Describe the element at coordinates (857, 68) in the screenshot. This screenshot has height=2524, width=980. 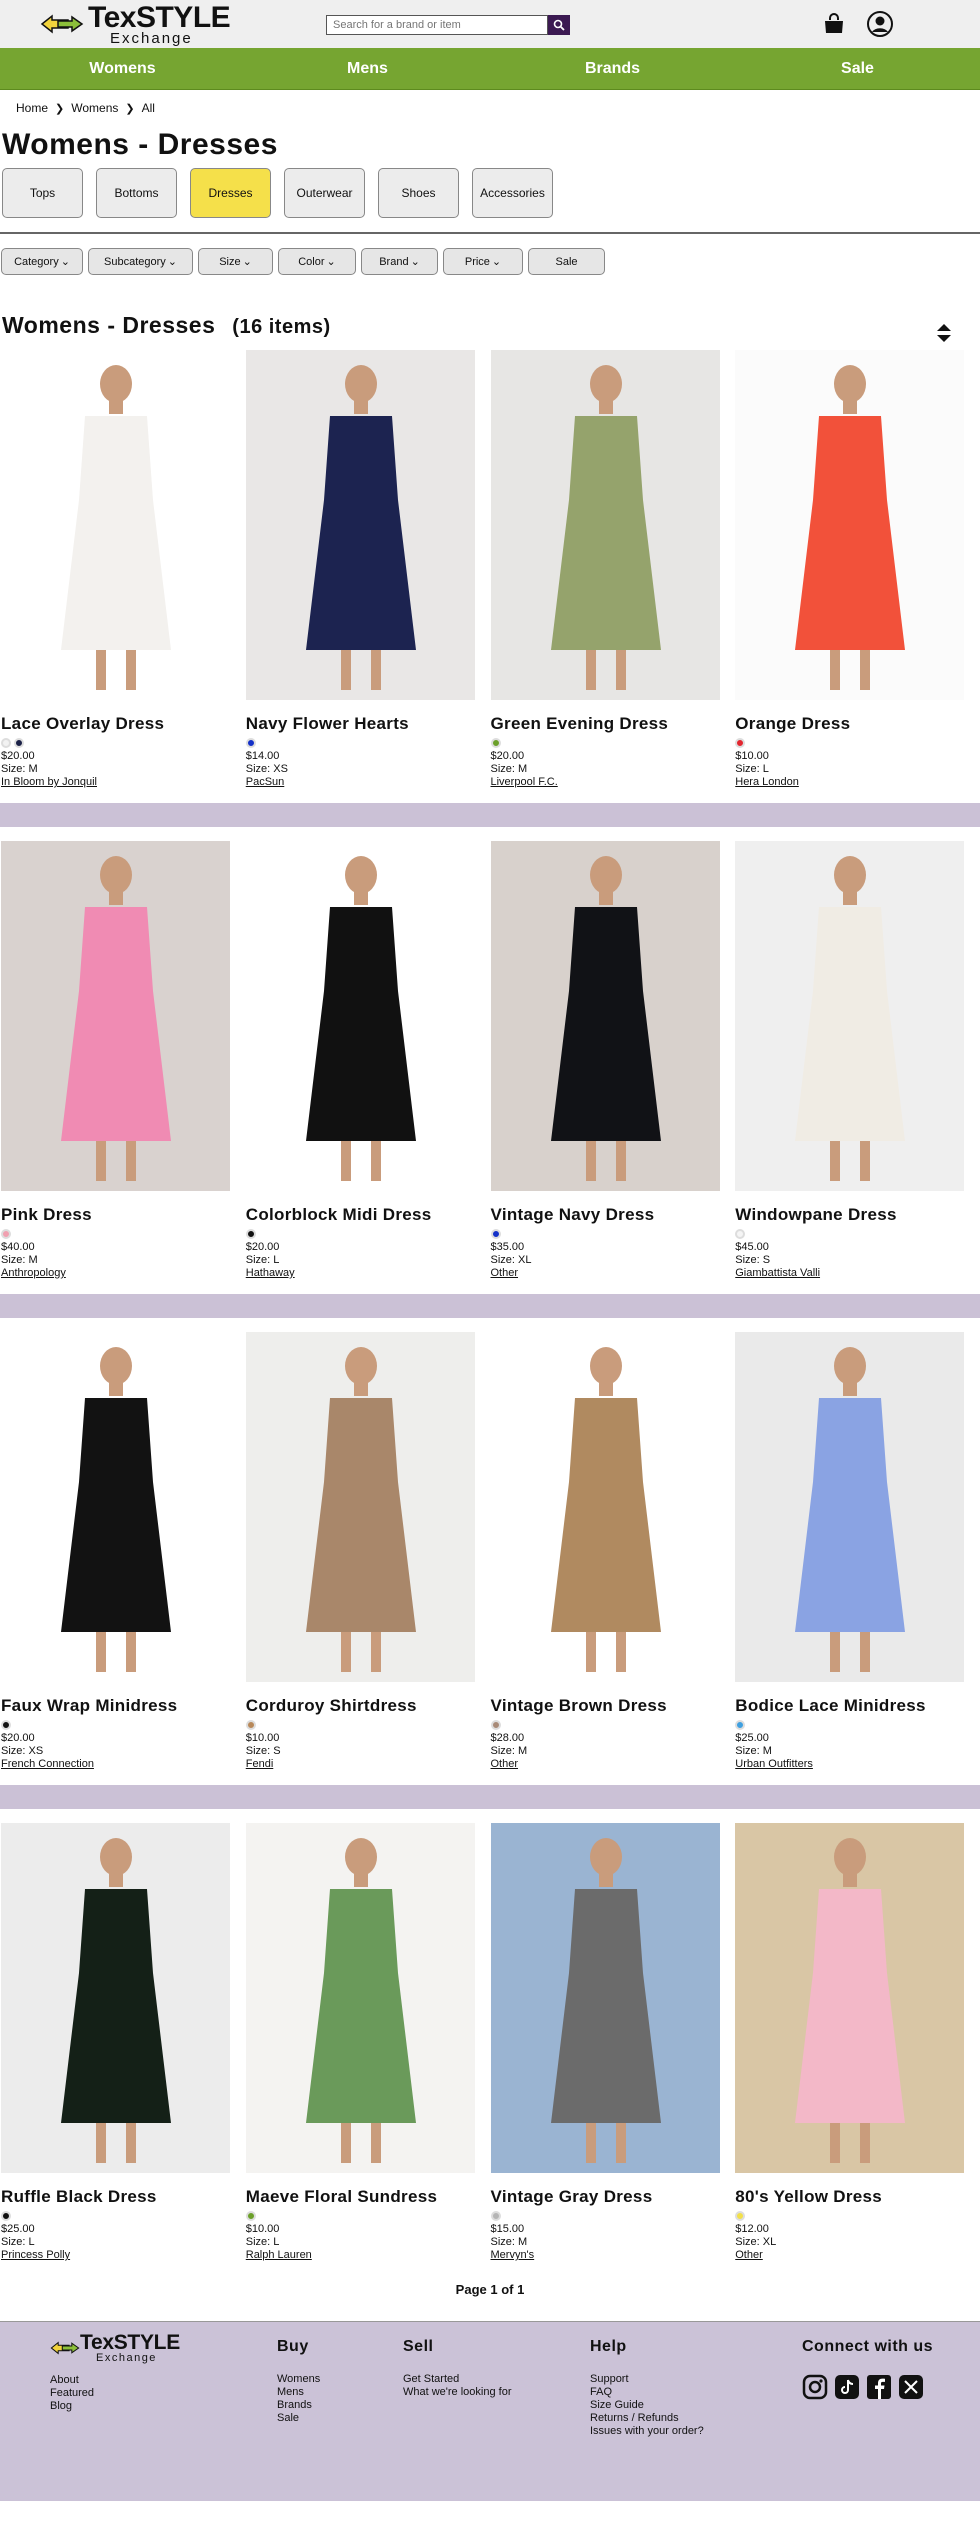
I see `nav-sale: Sale` at that location.